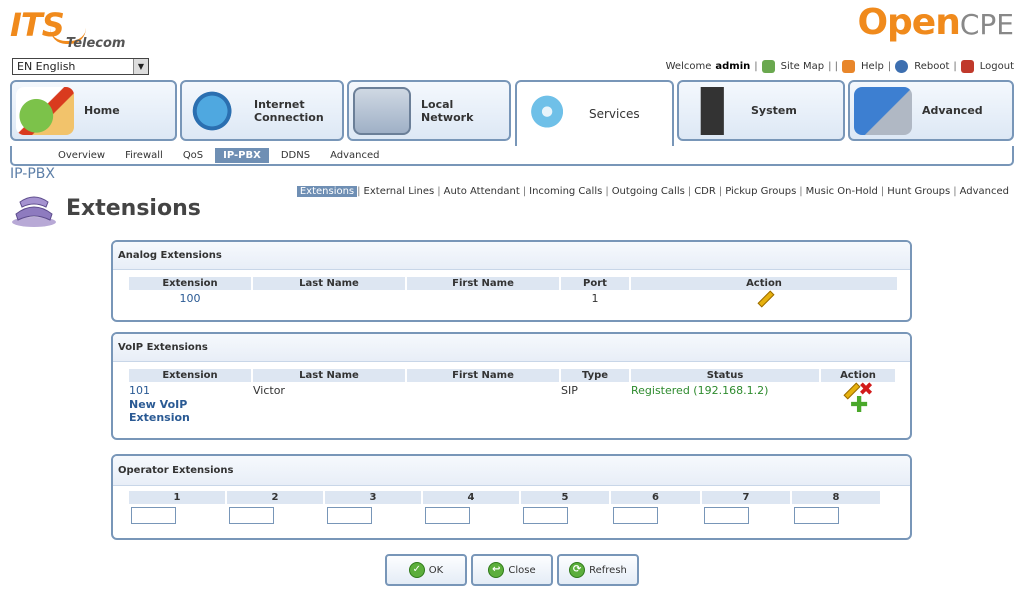  Describe the element at coordinates (102, 110) in the screenshot. I see `nav-label-line: Home` at that location.